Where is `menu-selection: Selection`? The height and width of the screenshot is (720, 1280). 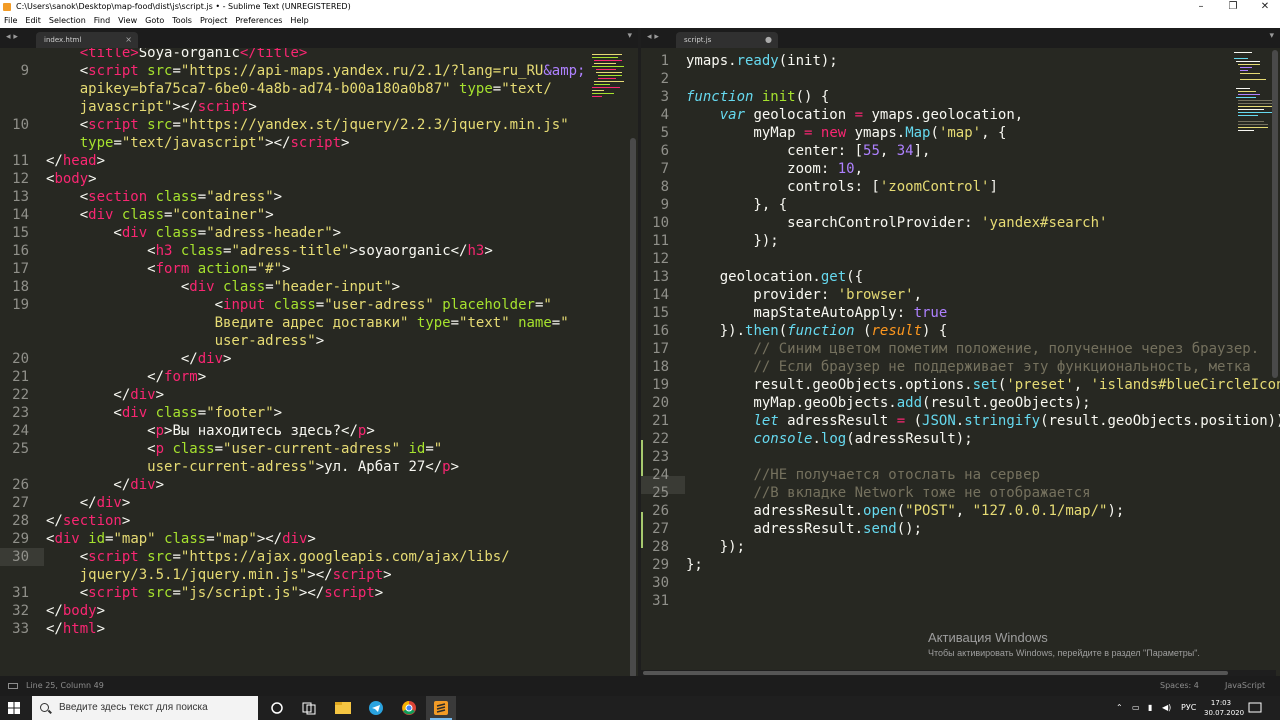 menu-selection: Selection is located at coordinates (67, 21).